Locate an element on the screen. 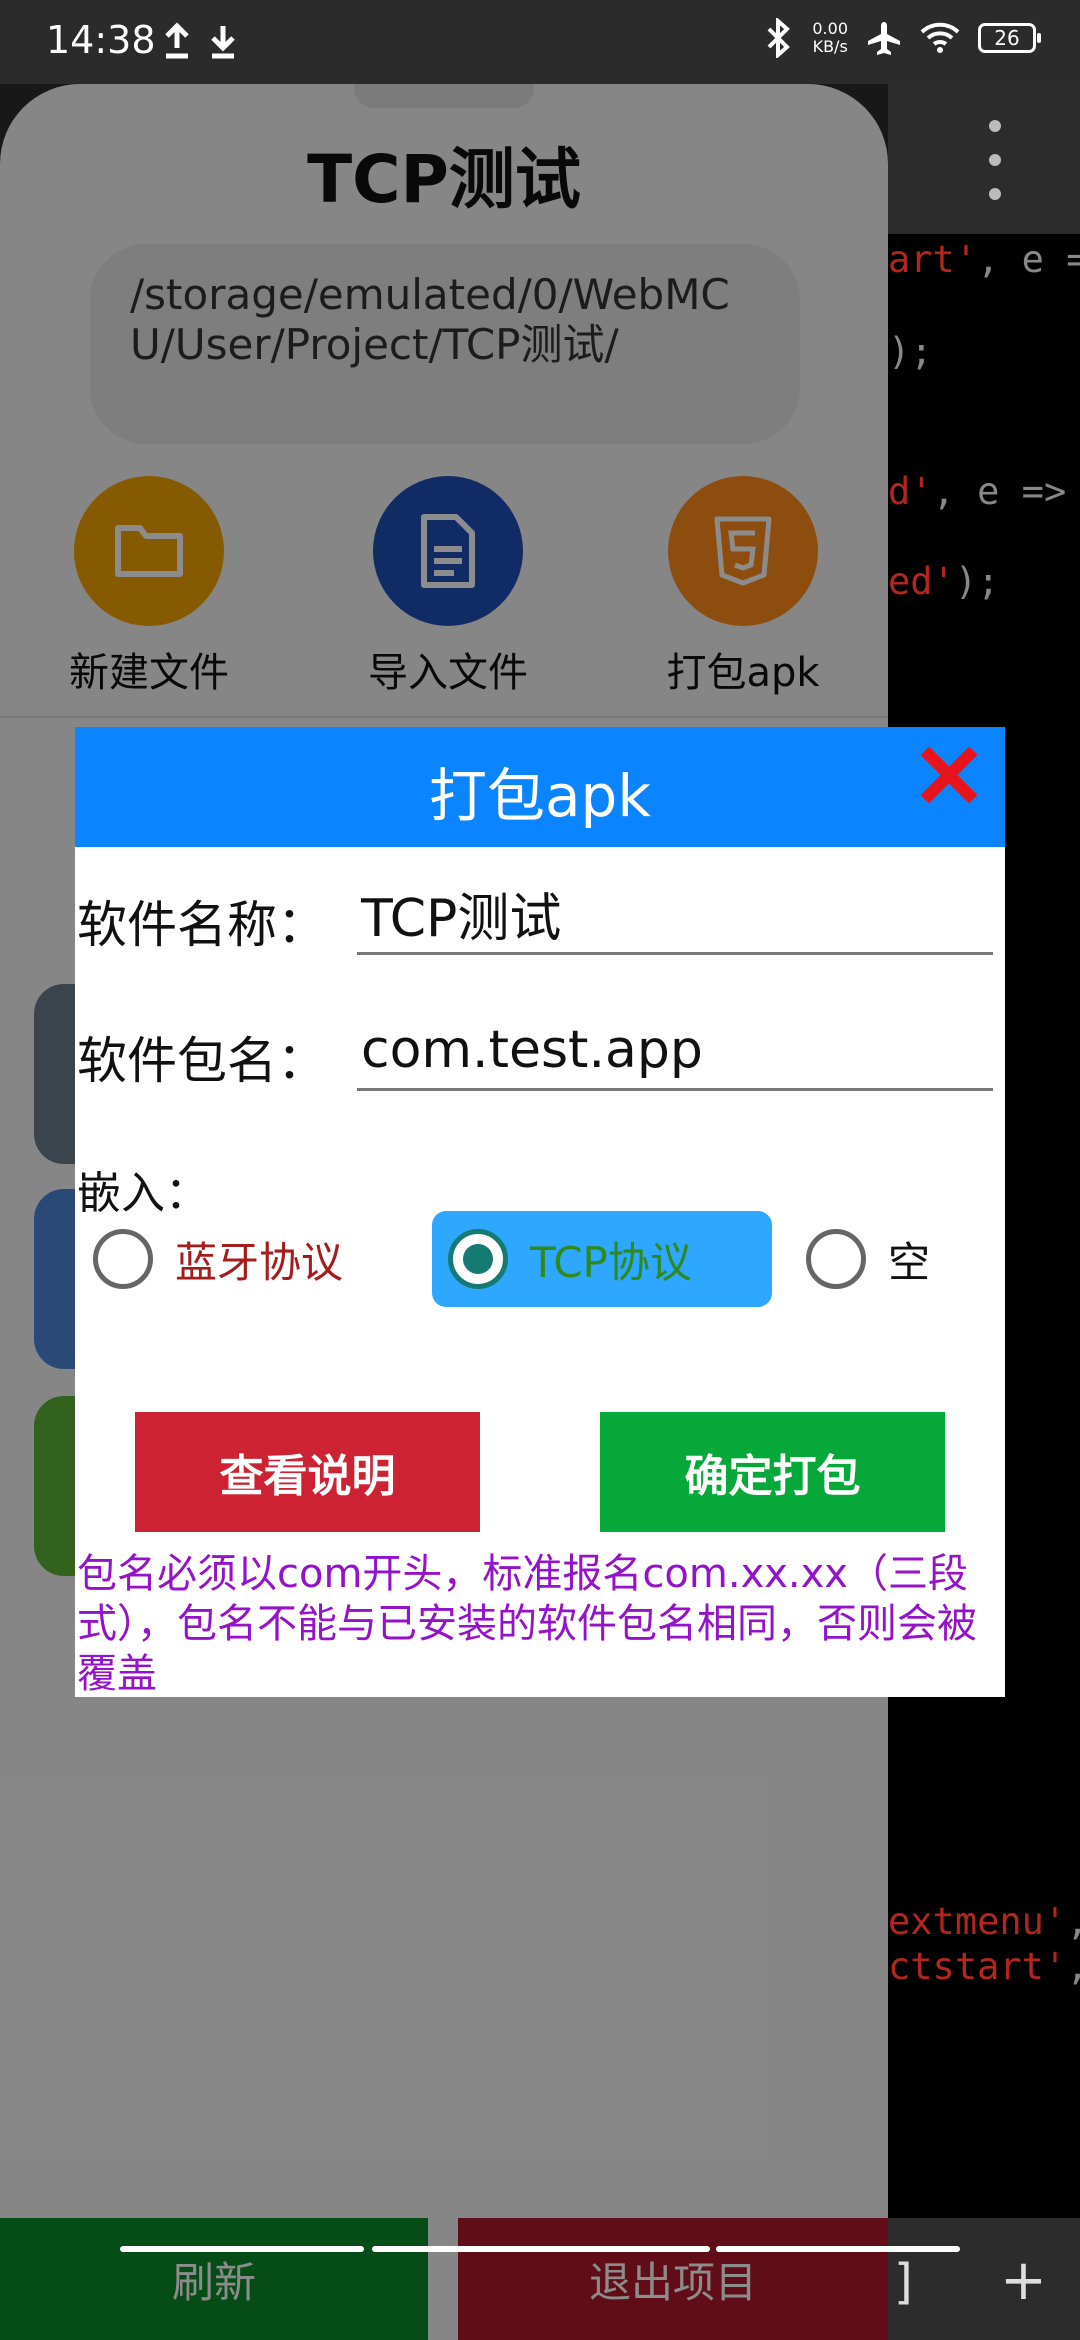  package-name-label: 软件包名： is located at coordinates (202, 1061).